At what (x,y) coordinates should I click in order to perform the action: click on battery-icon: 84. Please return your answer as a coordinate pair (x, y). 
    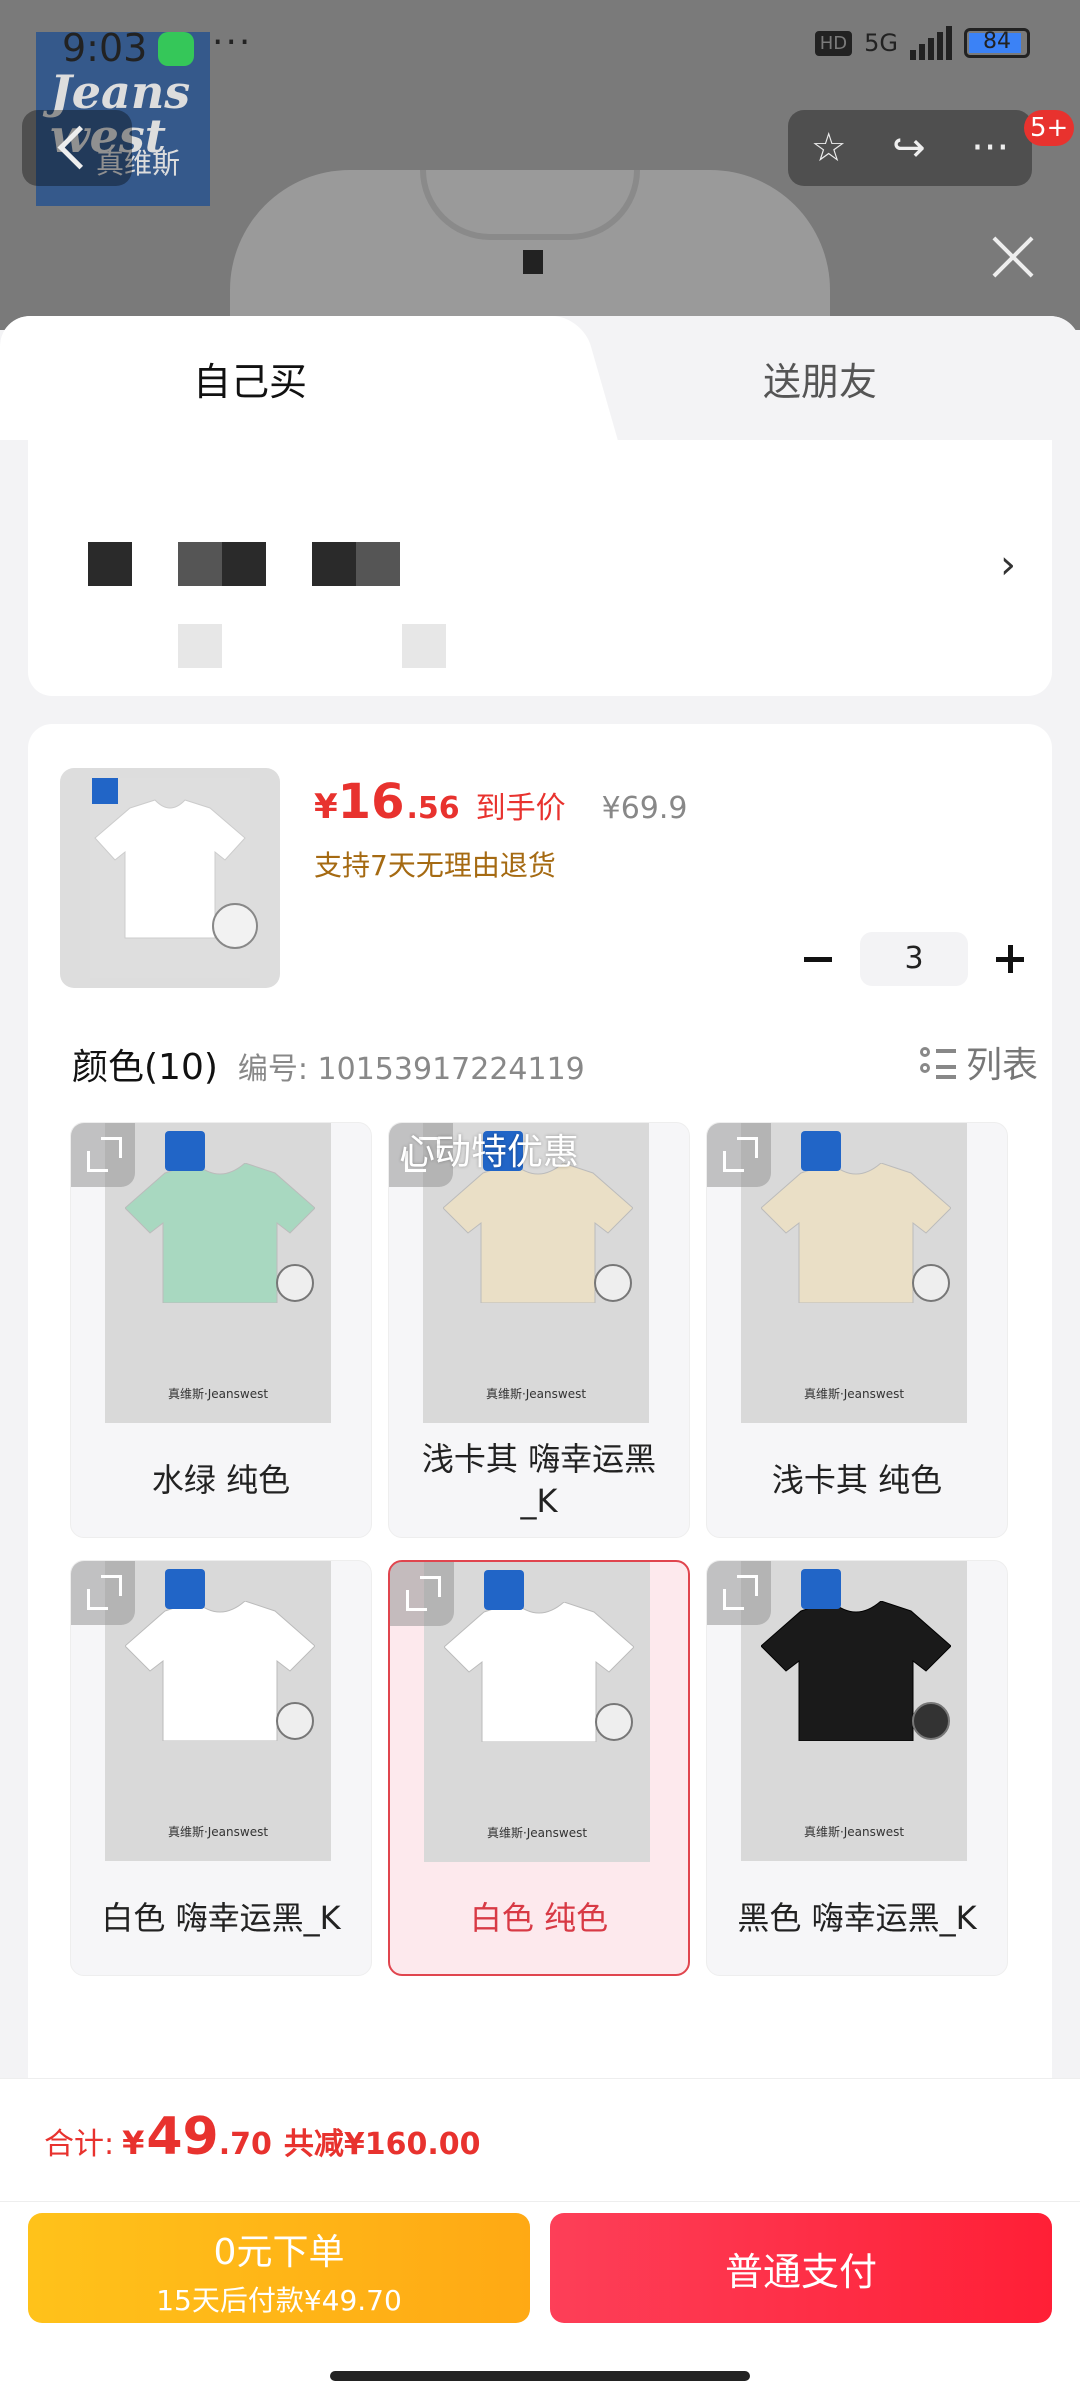
    Looking at the image, I should click on (997, 43).